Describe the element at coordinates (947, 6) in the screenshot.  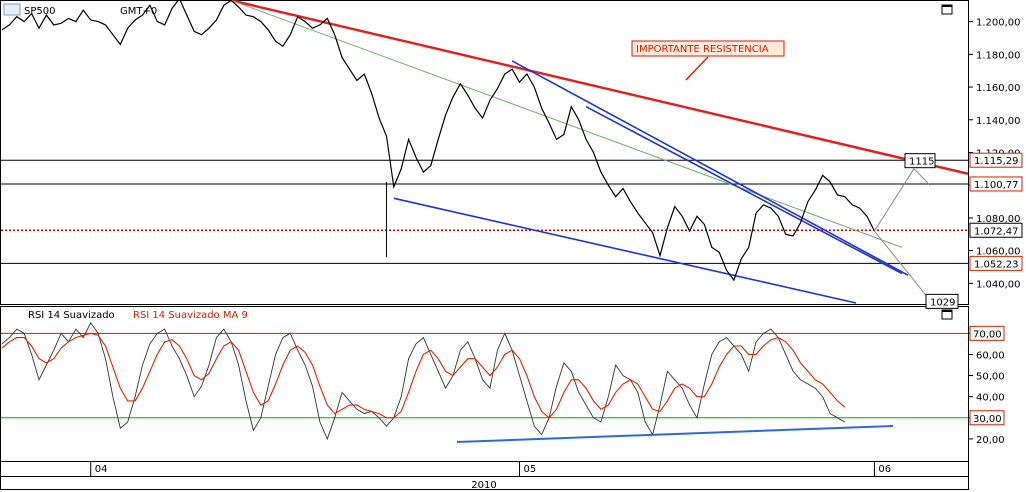
I see `maximize-price-icon-bar` at that location.